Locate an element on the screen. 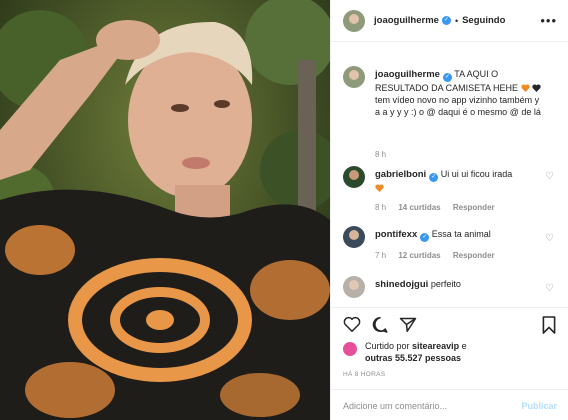 The height and width of the screenshot is (420, 568). comment-meta: 7 h 12 curtidas Responder is located at coordinates (435, 255).